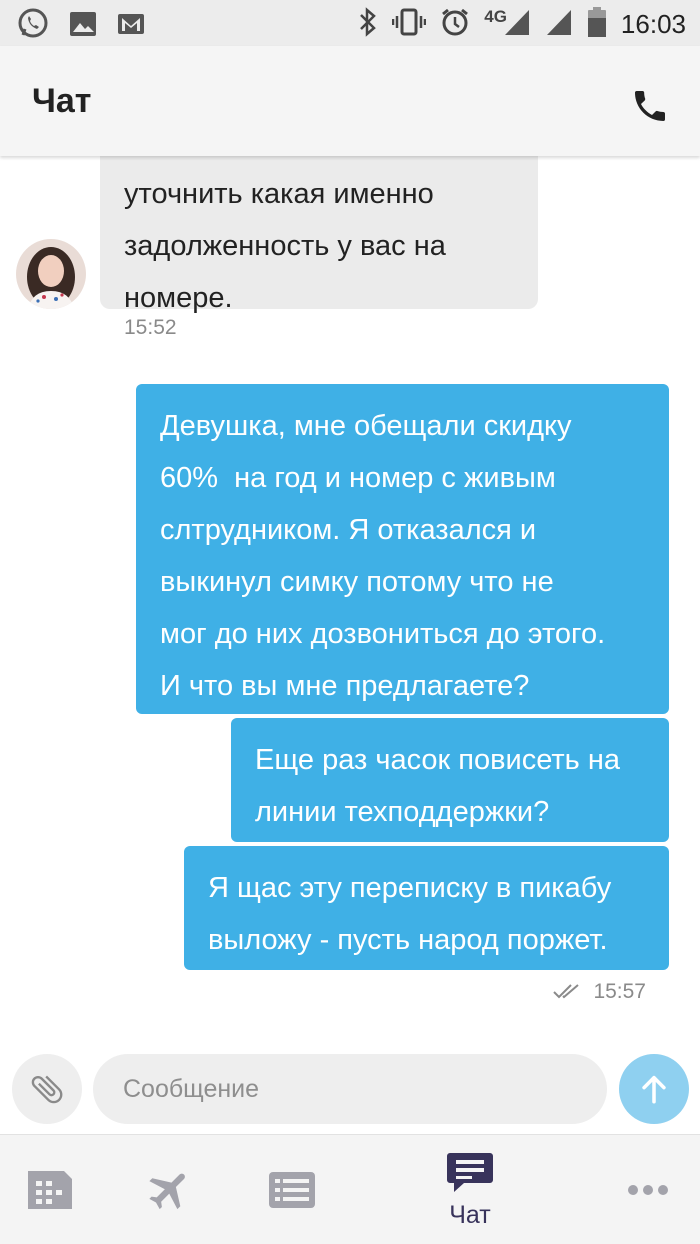 The height and width of the screenshot is (1244, 700). What do you see at coordinates (350, 1089) in the screenshot?
I see `message-input` at bounding box center [350, 1089].